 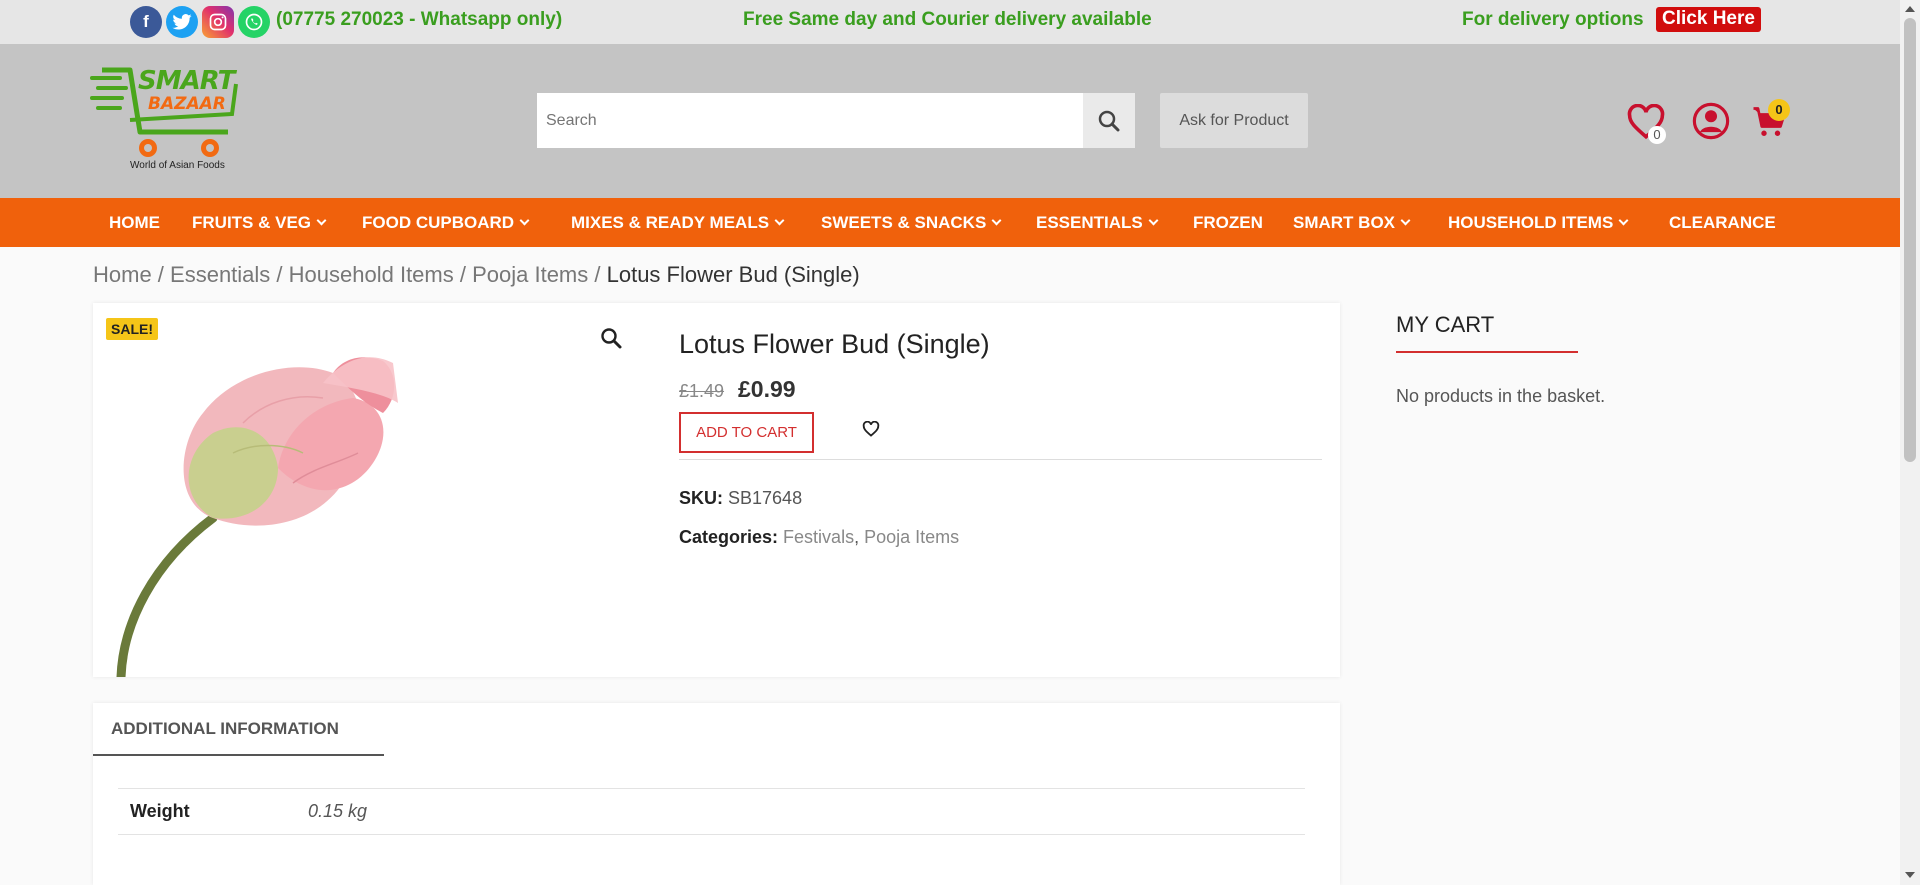 I want to click on sku-label: SKU:, so click(x=701, y=498).